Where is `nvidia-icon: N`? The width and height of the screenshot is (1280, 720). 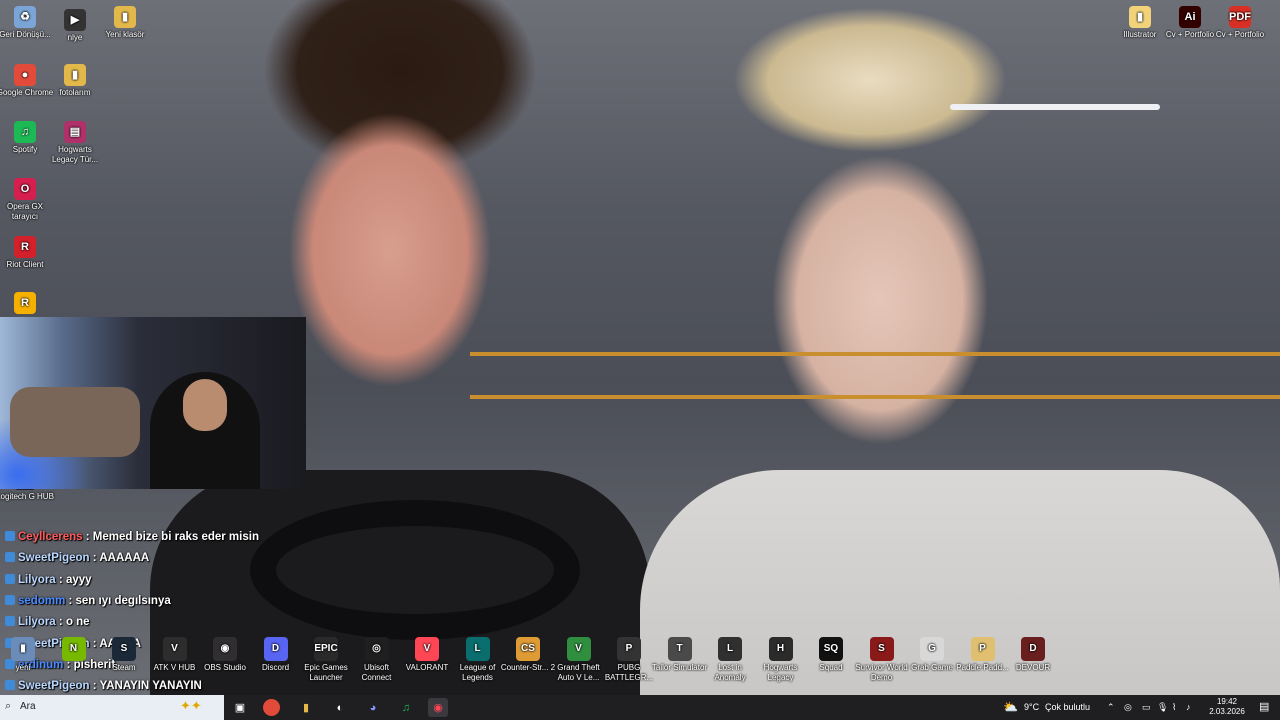 nvidia-icon: N is located at coordinates (73, 649).